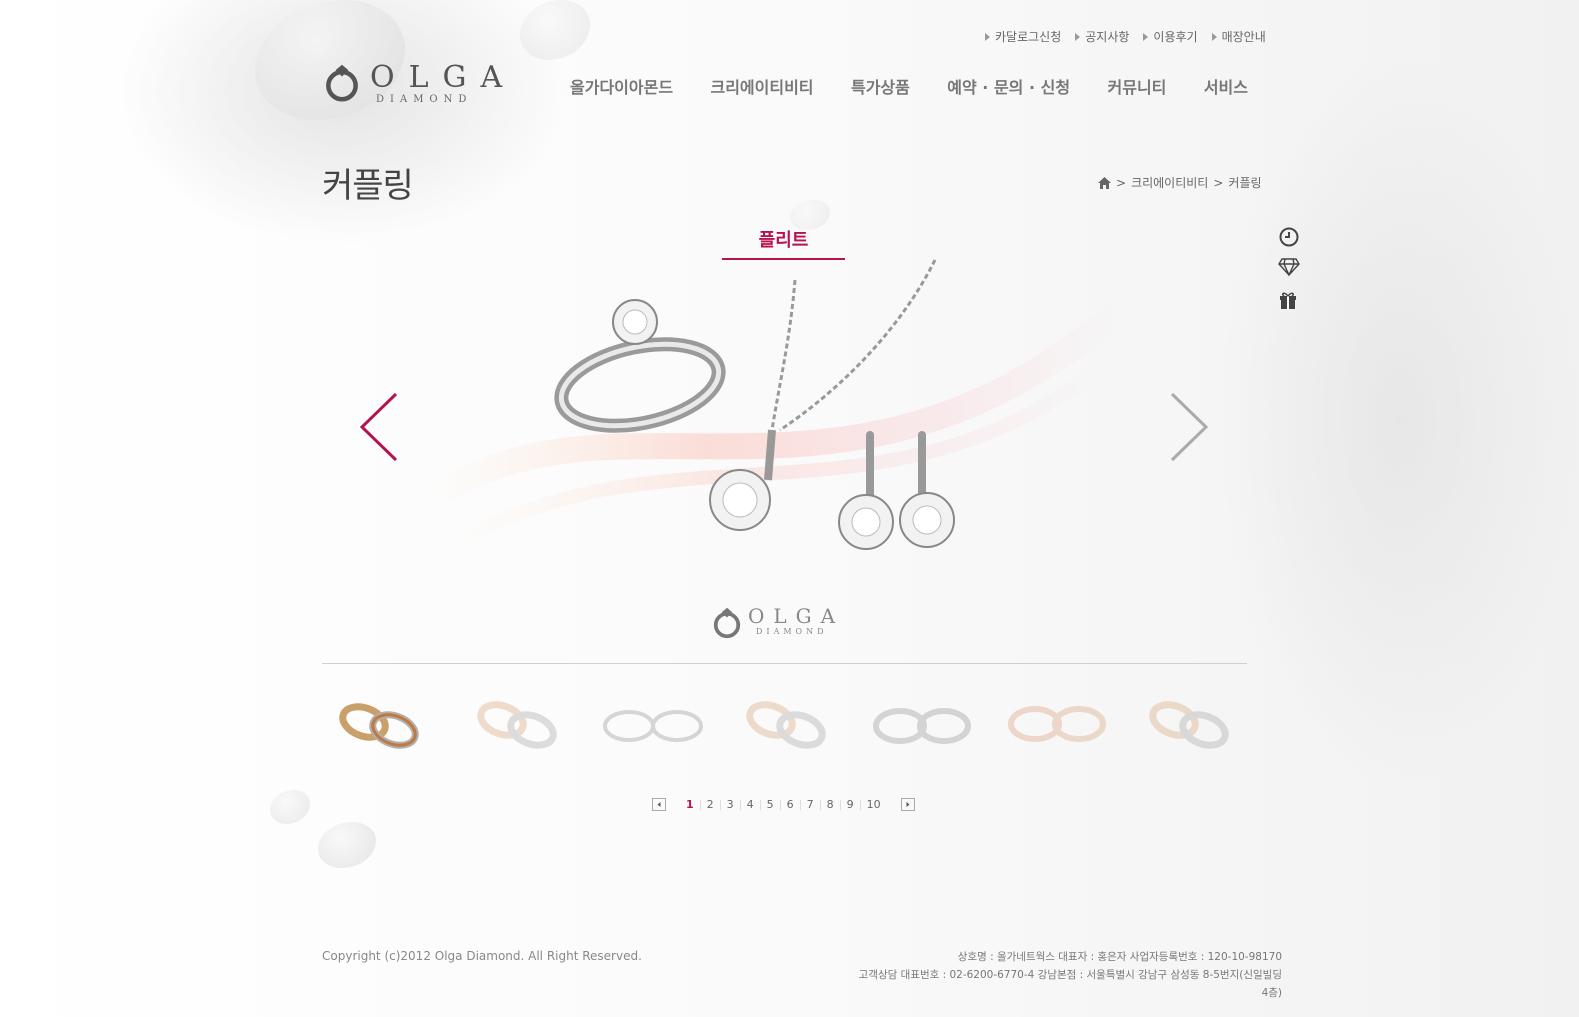  I want to click on pagination: 1 2 3 4 5 6 7 8 9 10, so click(783, 804).